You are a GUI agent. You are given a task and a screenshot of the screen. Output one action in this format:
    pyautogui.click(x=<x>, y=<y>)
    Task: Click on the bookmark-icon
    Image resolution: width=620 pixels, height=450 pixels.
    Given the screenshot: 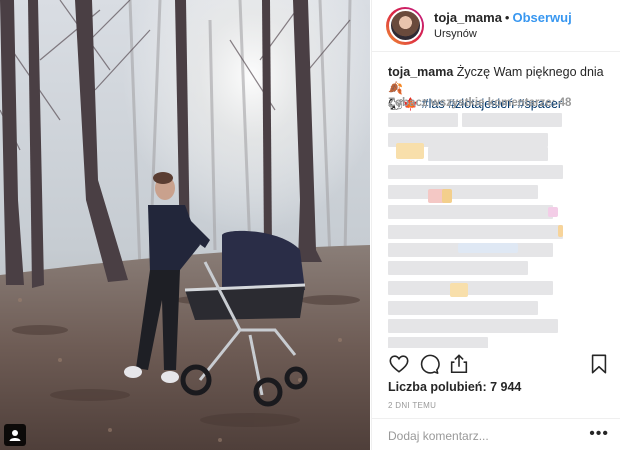 What is the action you would take?
    pyautogui.click(x=599, y=364)
    